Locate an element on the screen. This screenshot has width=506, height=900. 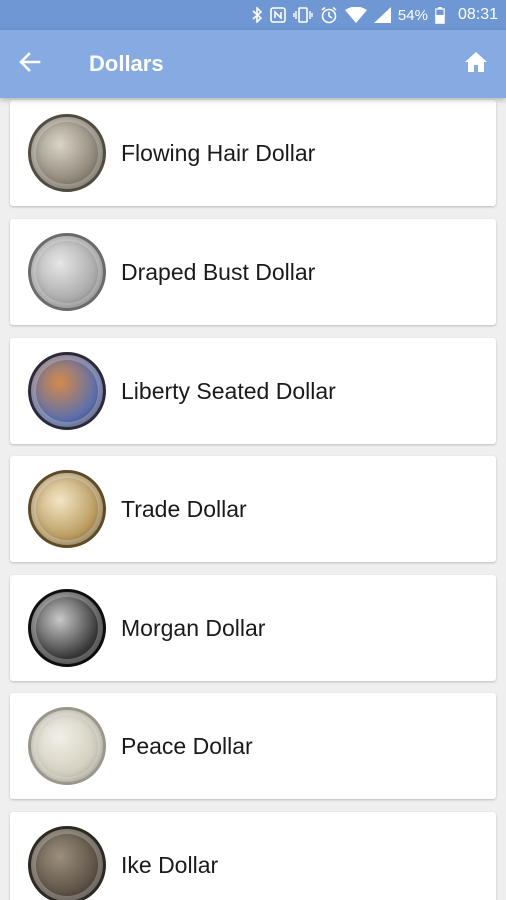
list-item-label: Flowing Hair Dollar is located at coordinates (218, 152).